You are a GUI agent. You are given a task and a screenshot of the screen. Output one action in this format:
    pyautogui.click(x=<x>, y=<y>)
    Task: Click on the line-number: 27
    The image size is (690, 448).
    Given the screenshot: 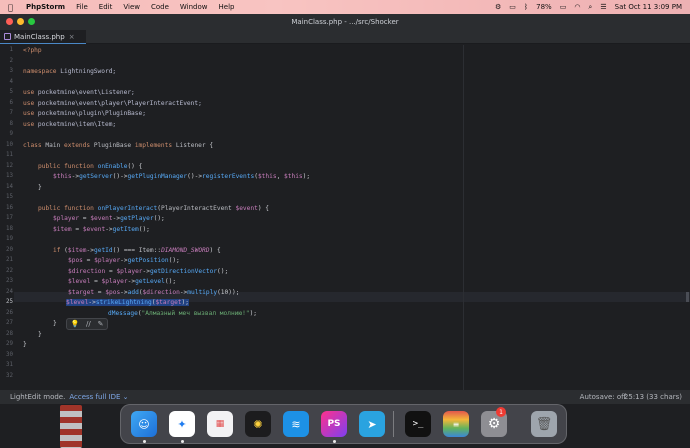 What is the action you would take?
    pyautogui.click(x=9, y=323)
    